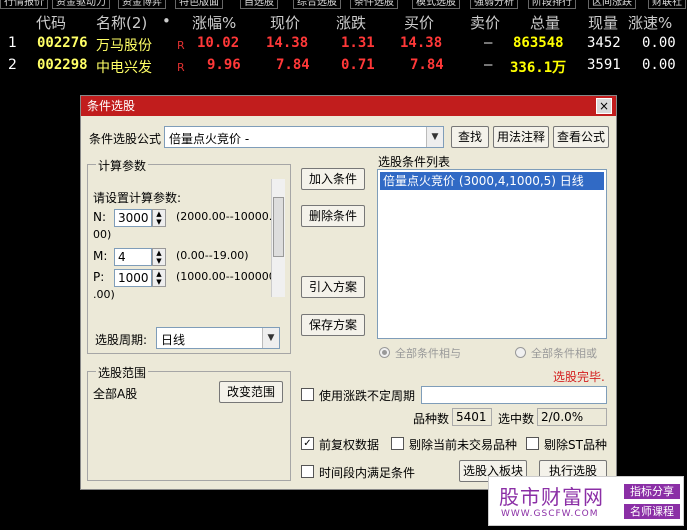 Image resolution: width=687 pixels, height=530 pixels. Describe the element at coordinates (351, 22) in the screenshot. I see `col-change: 涨跌` at that location.